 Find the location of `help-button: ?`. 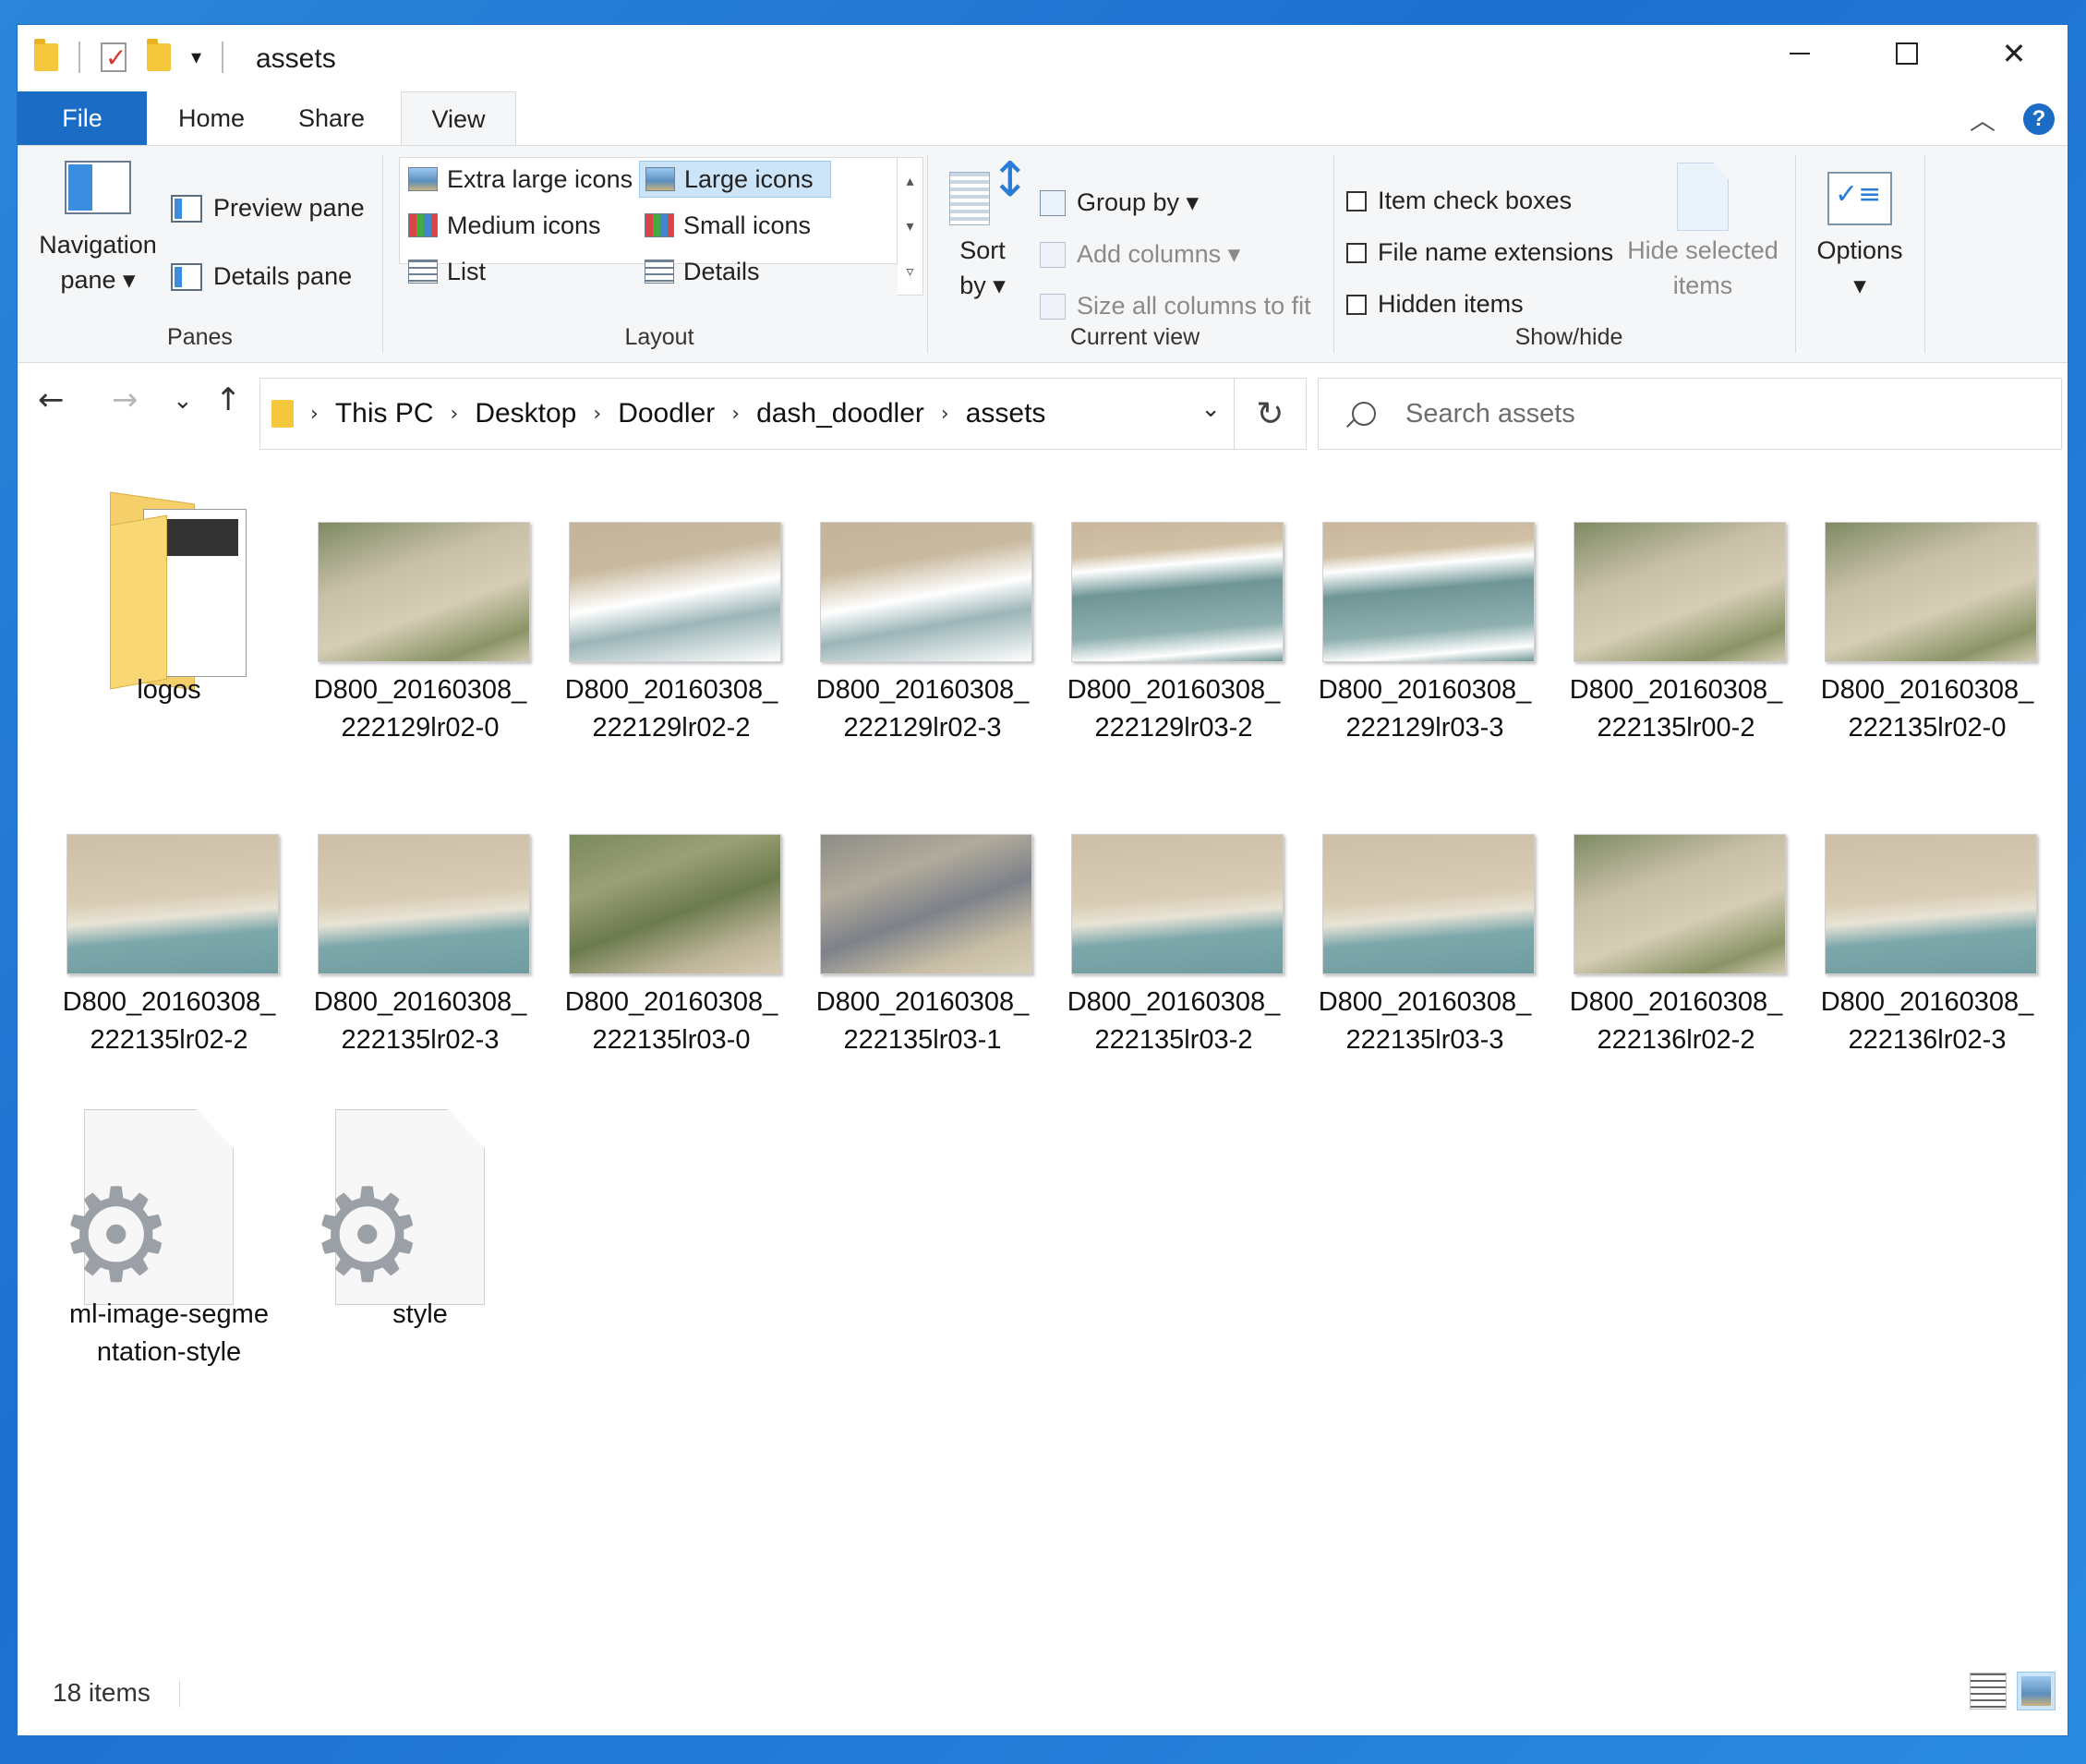

help-button: ? is located at coordinates (2039, 119).